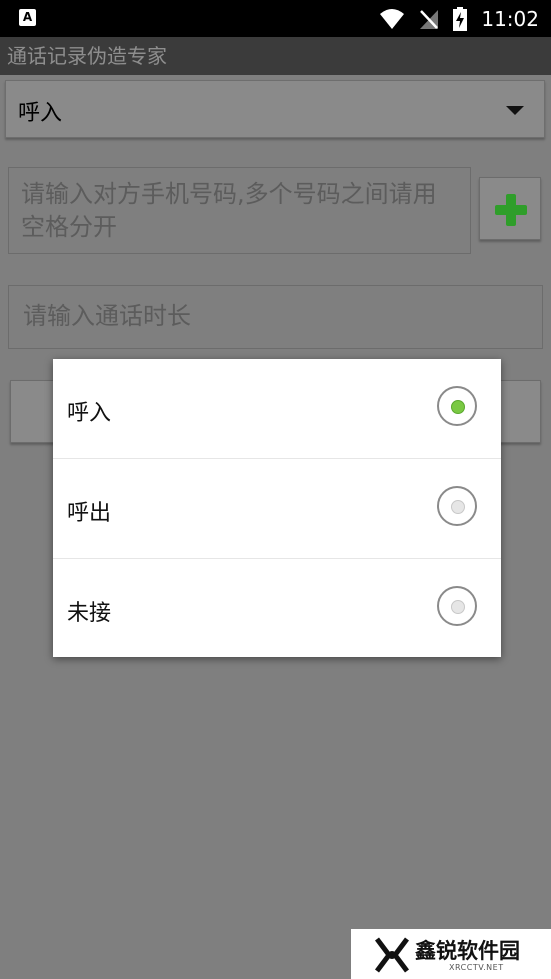  I want to click on wifi-icon, so click(392, 18).